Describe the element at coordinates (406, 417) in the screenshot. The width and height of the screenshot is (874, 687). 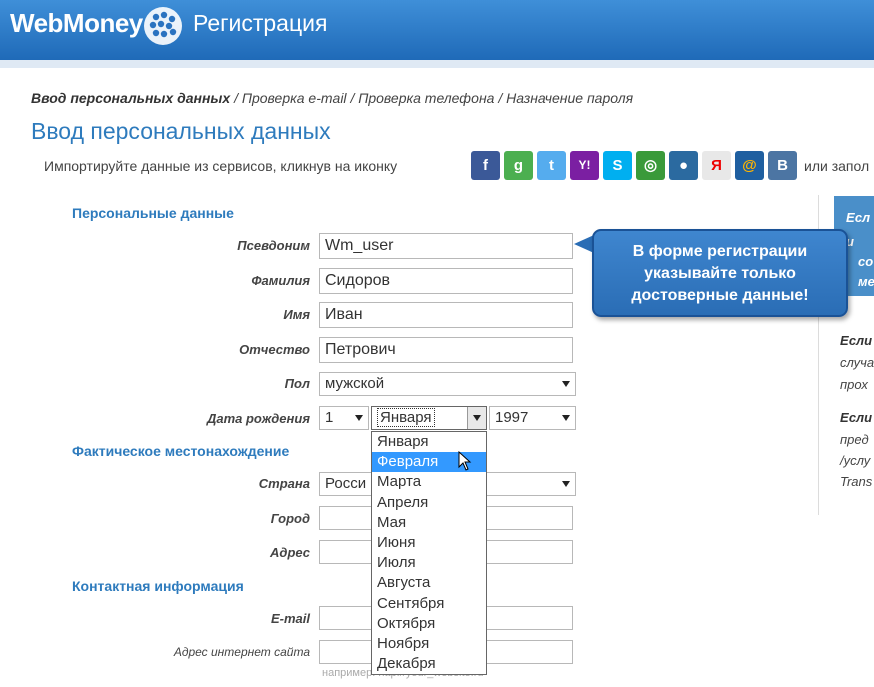
I see `birth-month-value: Января` at that location.